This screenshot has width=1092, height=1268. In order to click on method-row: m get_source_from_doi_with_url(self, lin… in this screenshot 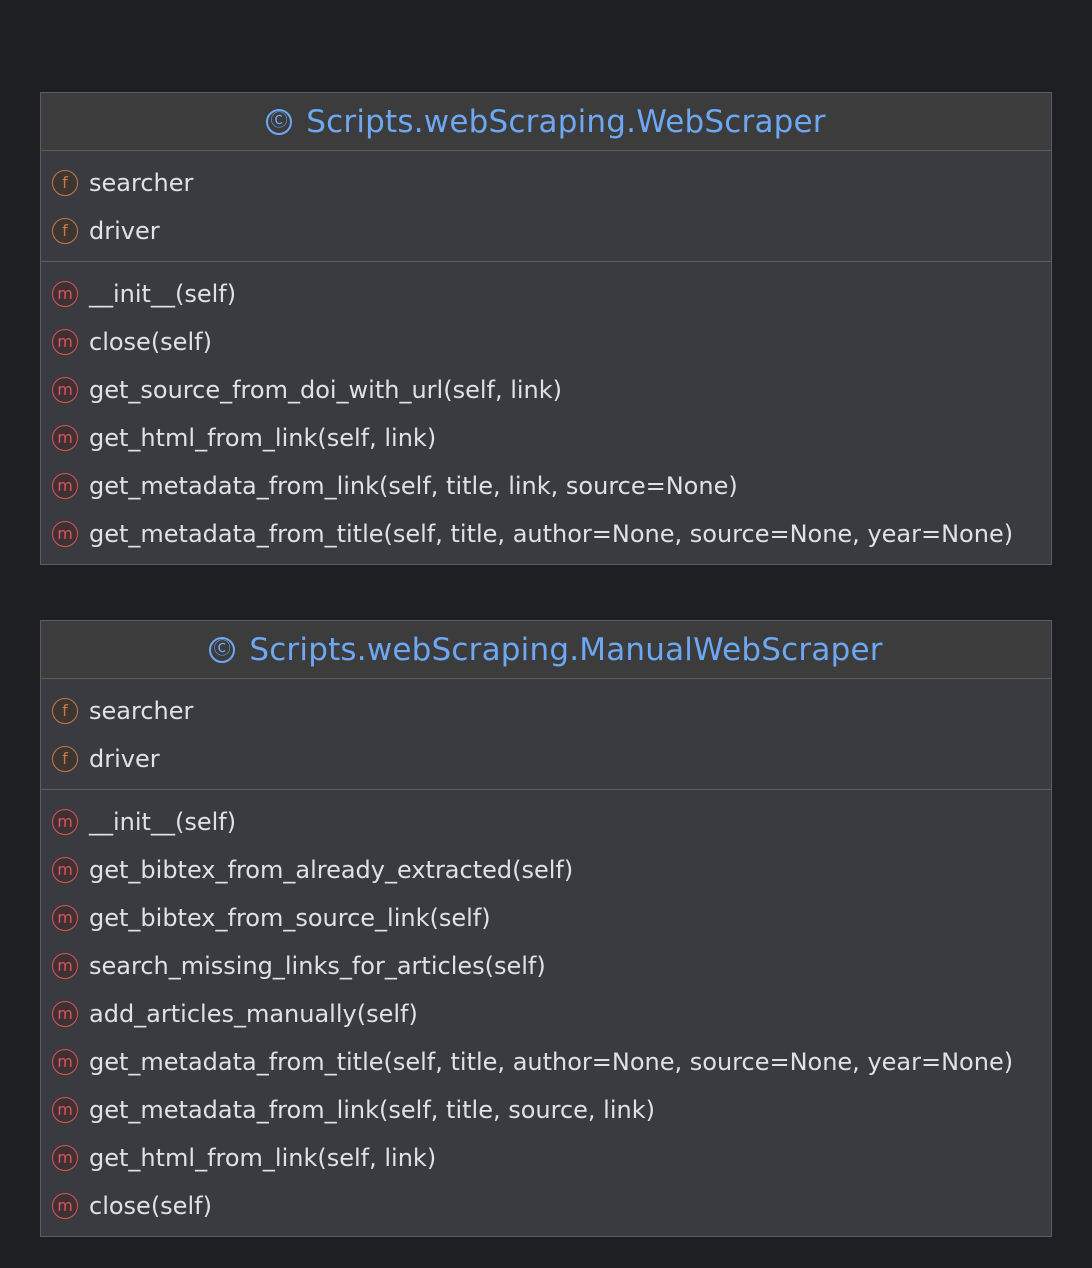, I will do `click(546, 390)`.